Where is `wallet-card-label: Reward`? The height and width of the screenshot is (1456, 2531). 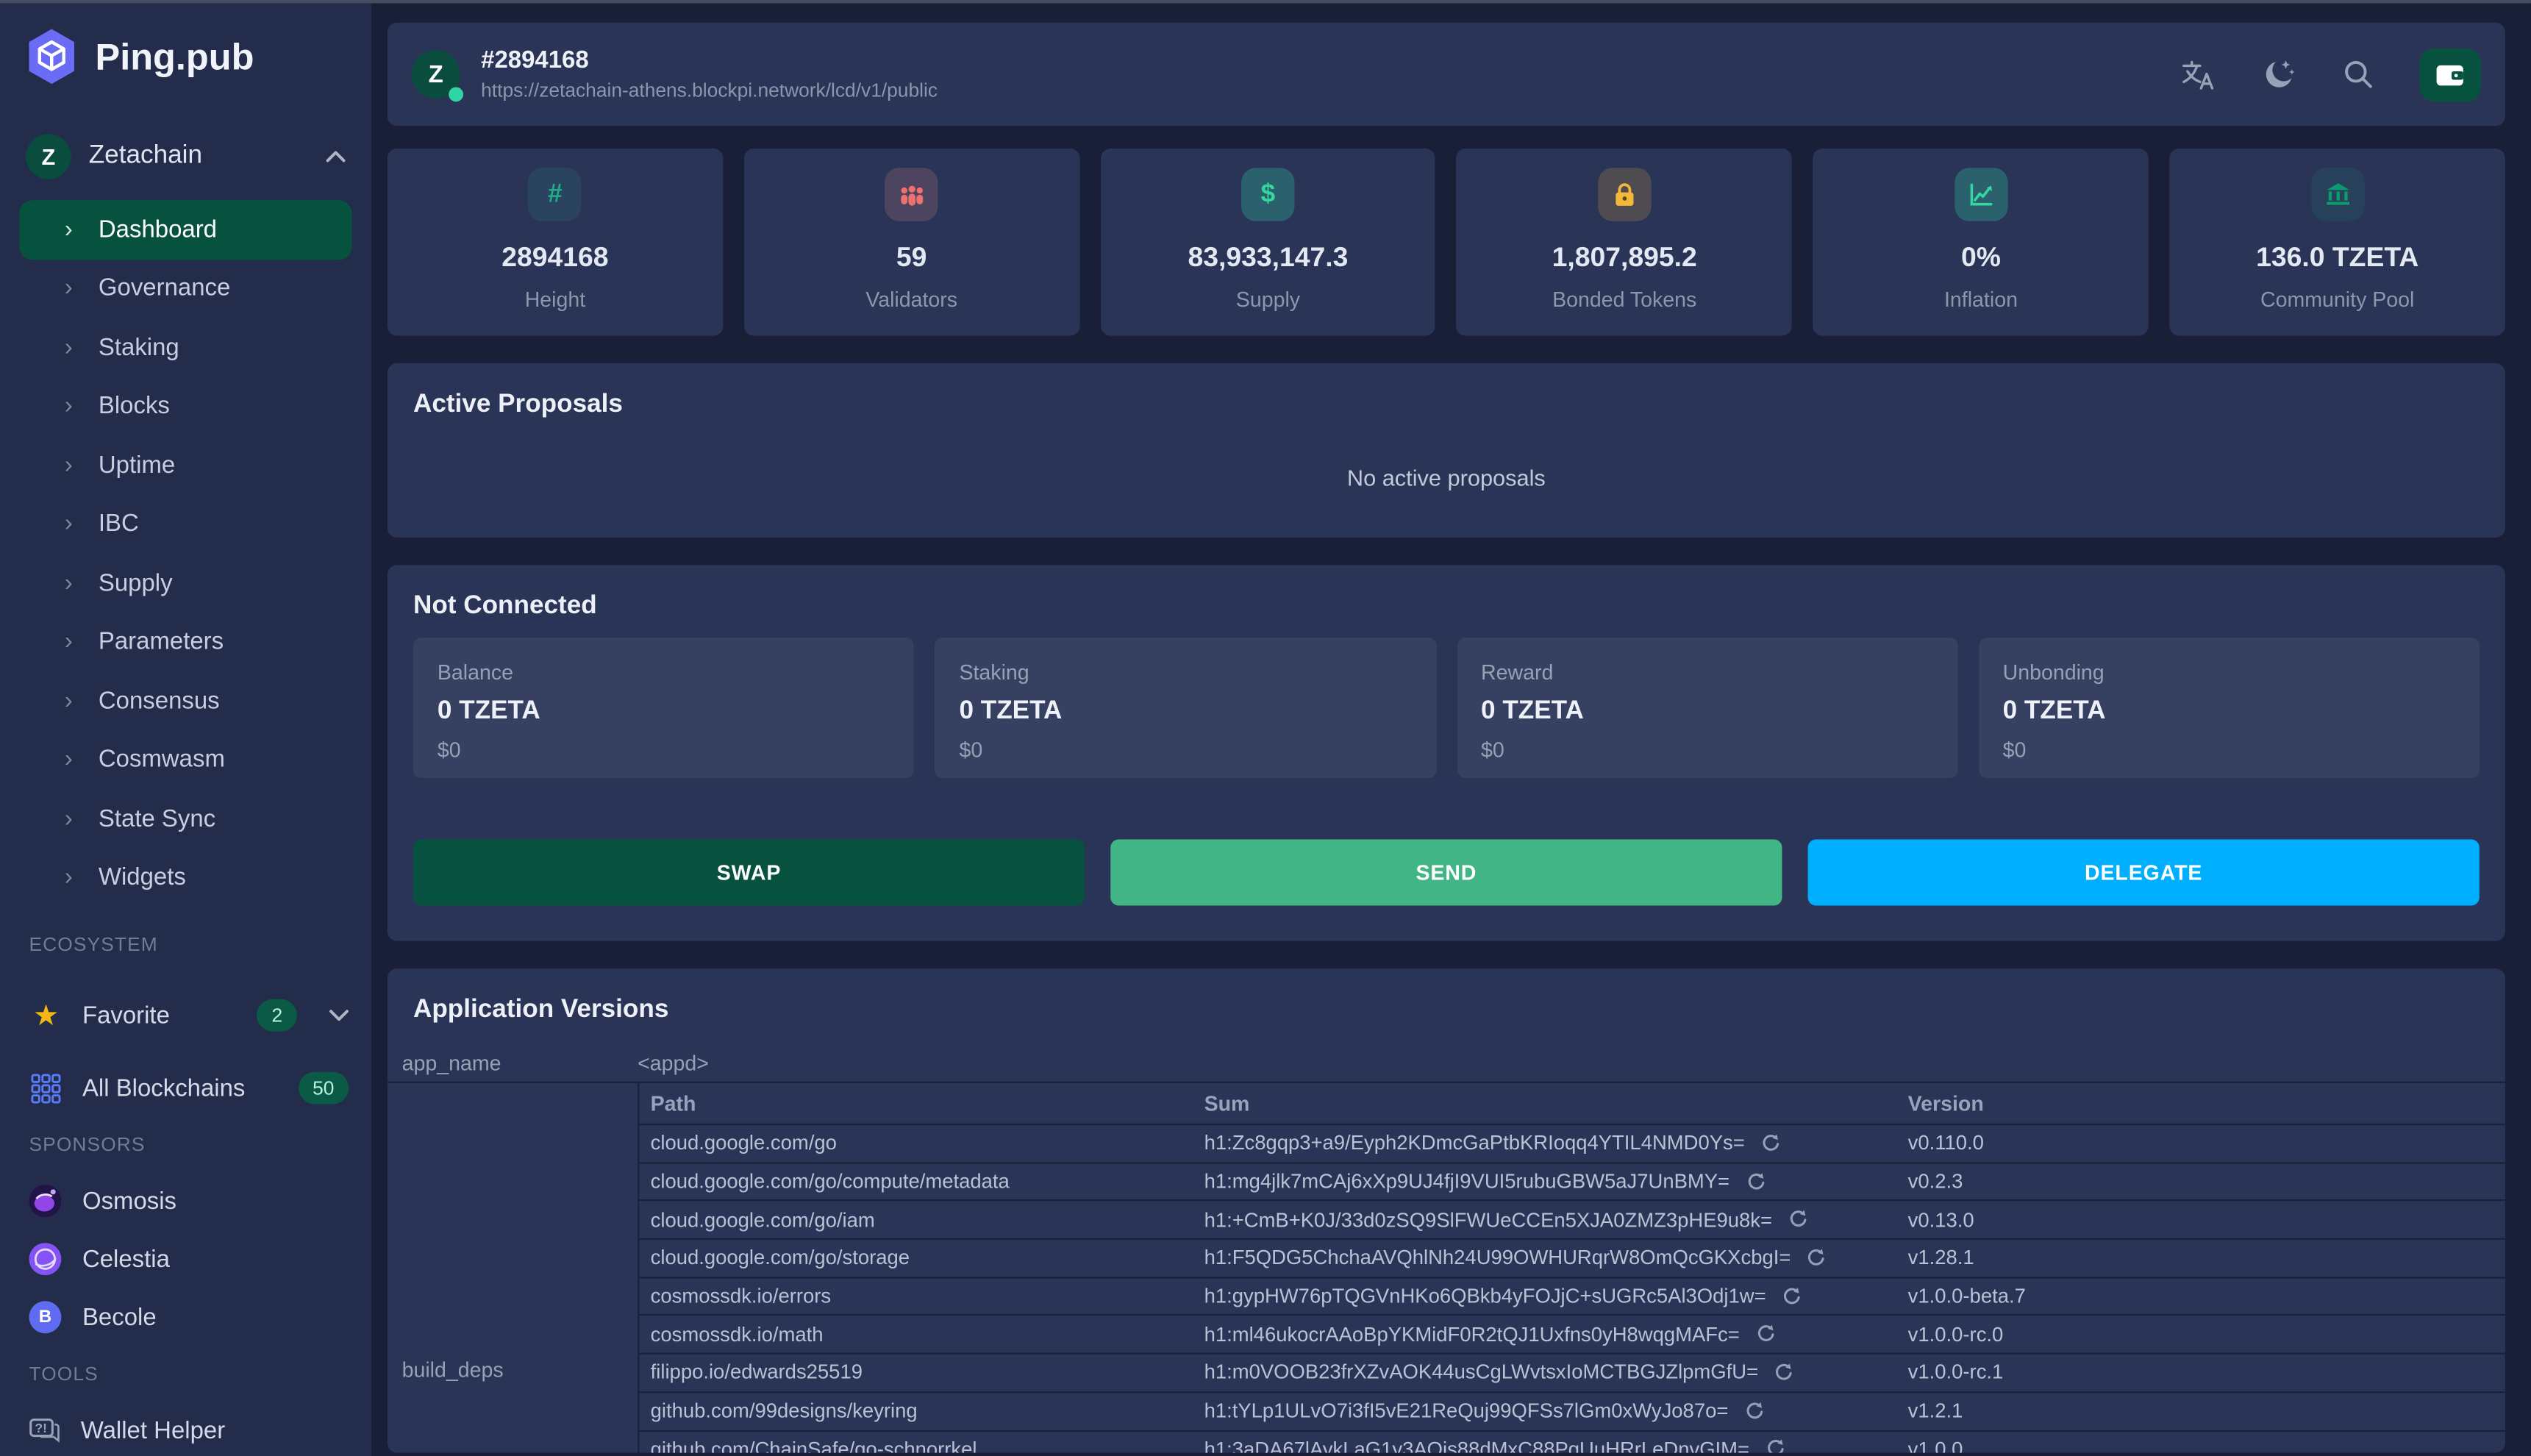 wallet-card-label: Reward is located at coordinates (1518, 672).